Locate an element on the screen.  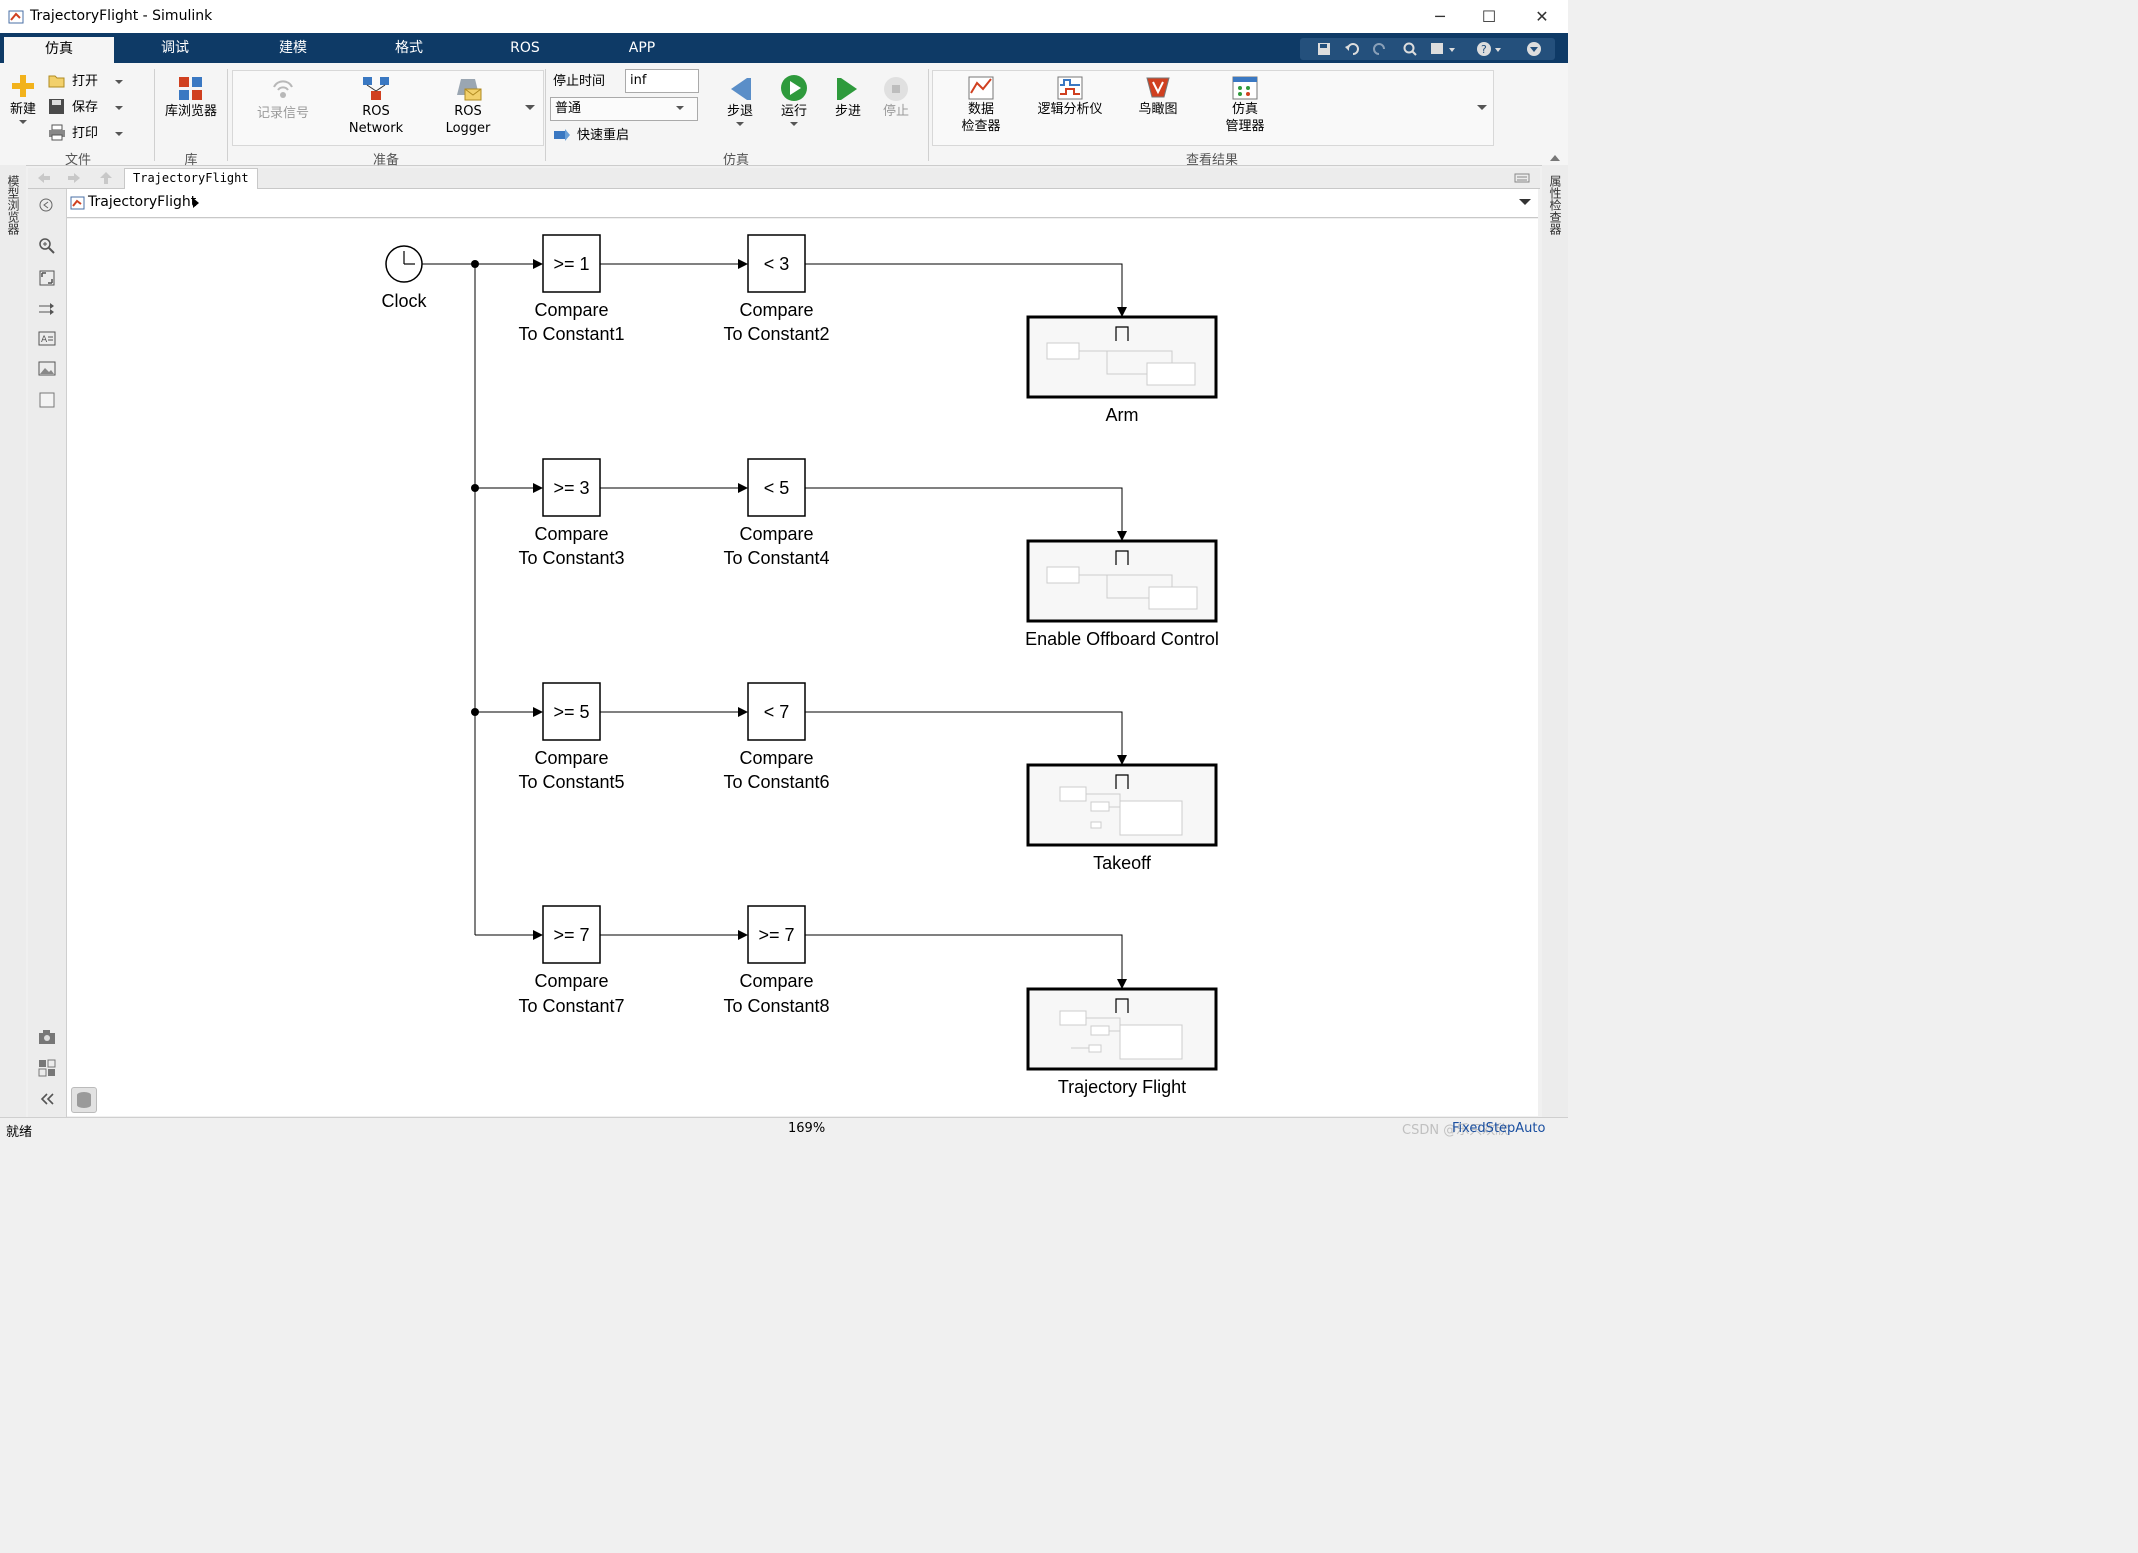
back-arrow-icon is located at coordinates (44, 178).